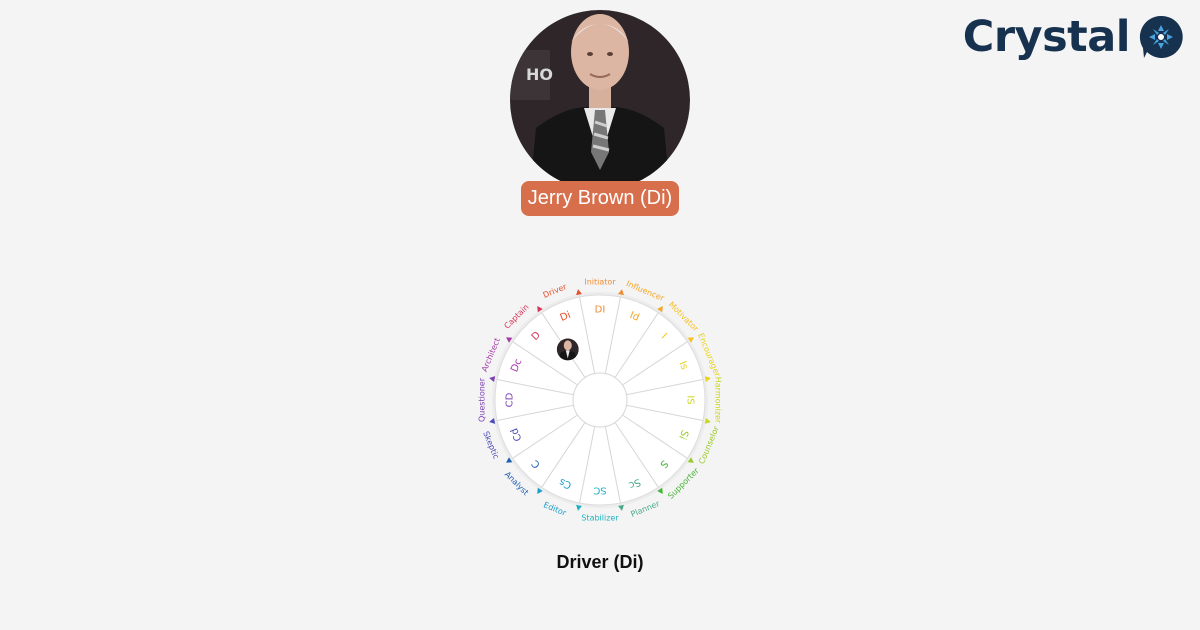  I want to click on segment-name-editor: Editor, so click(555, 509).